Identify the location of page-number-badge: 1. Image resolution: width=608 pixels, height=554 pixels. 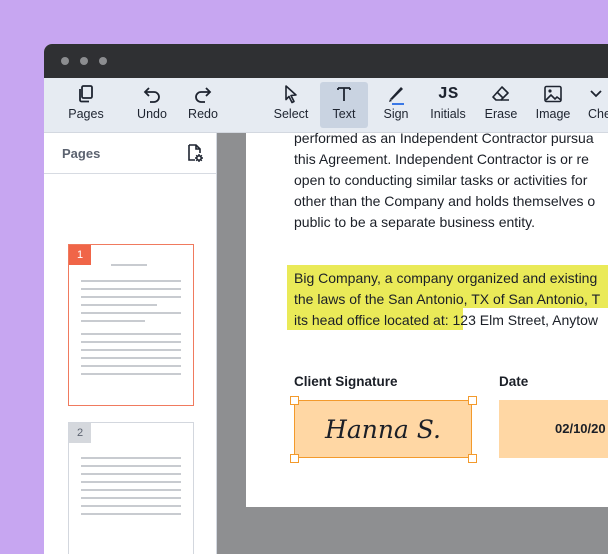
(80, 255).